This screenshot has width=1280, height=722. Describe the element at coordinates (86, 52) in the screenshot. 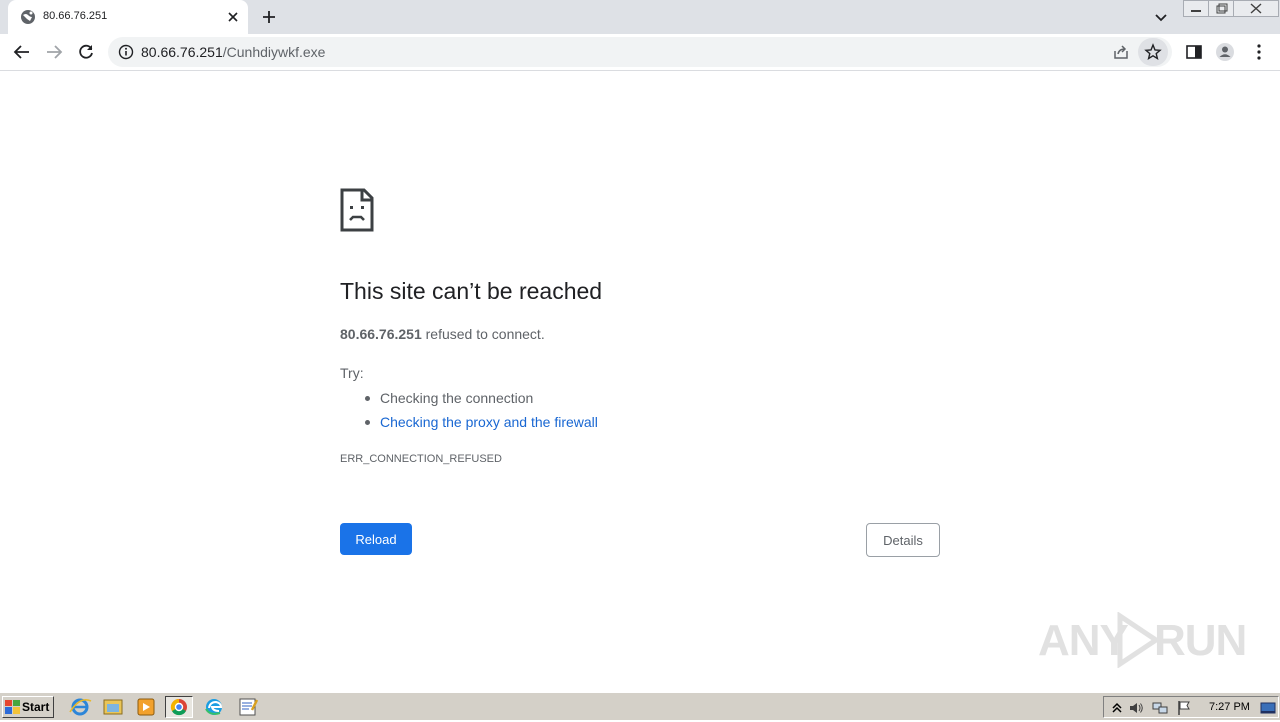

I see `reload-icon` at that location.